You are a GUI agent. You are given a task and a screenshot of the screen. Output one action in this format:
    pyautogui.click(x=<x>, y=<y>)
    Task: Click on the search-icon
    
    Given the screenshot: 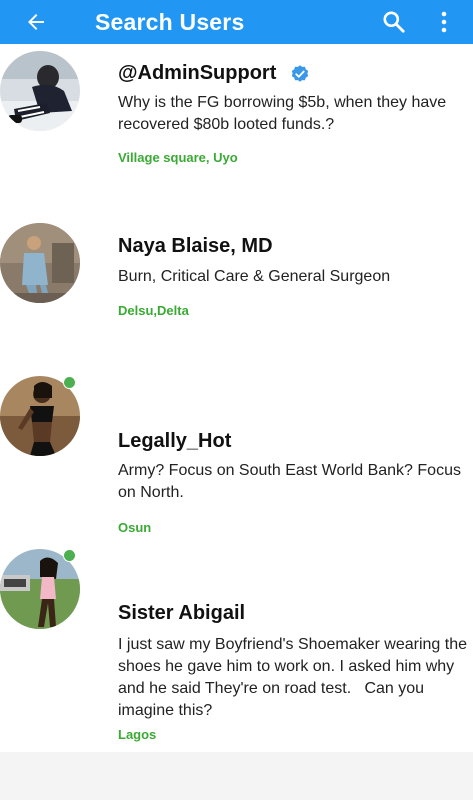 What is the action you would take?
    pyautogui.click(x=394, y=22)
    